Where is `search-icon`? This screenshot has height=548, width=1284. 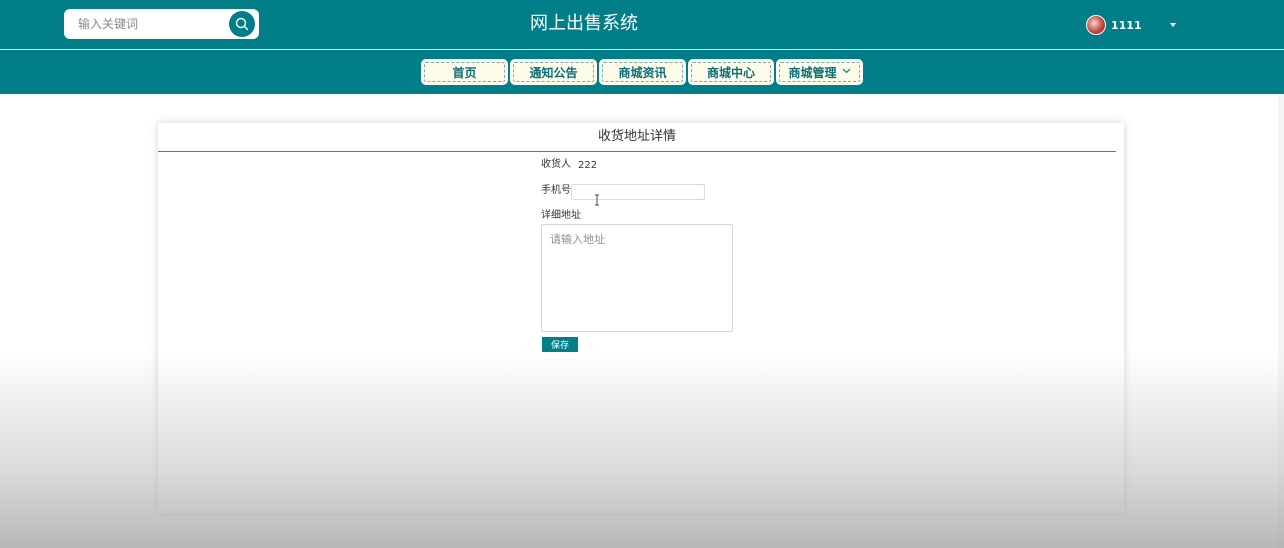 search-icon is located at coordinates (242, 24).